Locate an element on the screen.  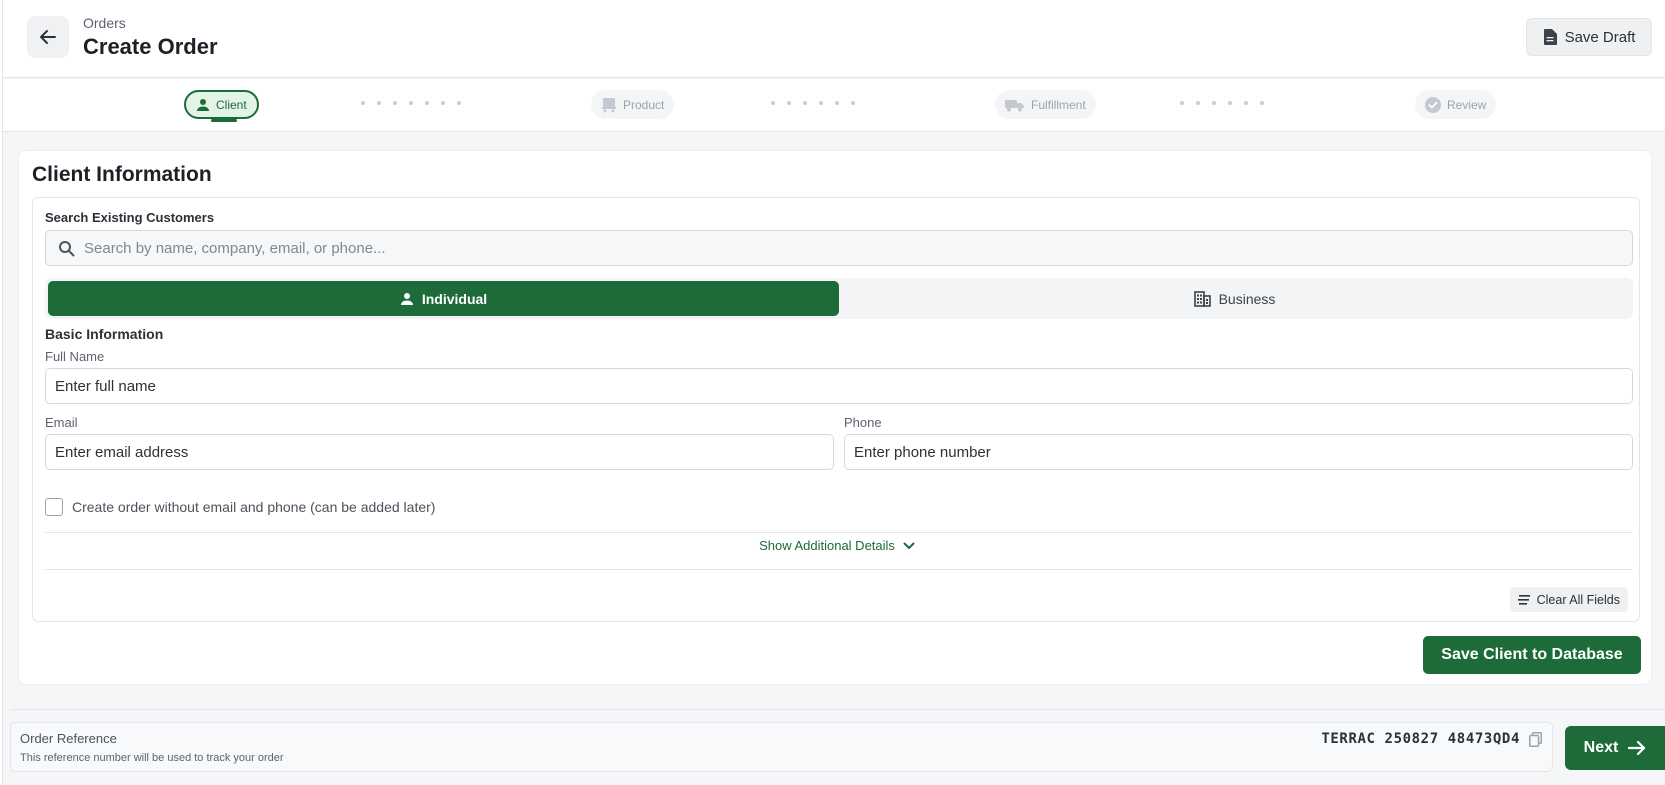
copy-icon is located at coordinates (1535, 739).